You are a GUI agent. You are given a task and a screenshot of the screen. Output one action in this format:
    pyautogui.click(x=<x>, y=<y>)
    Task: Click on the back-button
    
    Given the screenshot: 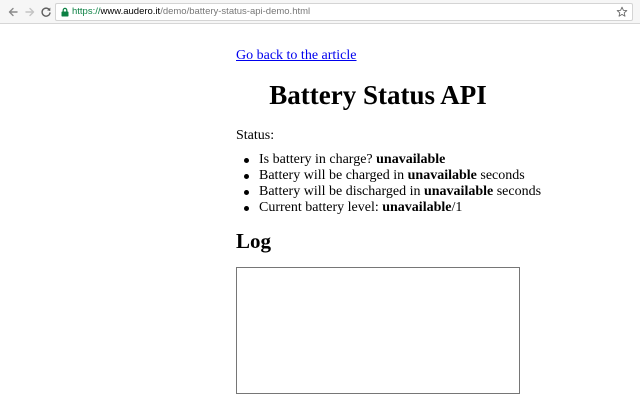 What is the action you would take?
    pyautogui.click(x=13, y=12)
    